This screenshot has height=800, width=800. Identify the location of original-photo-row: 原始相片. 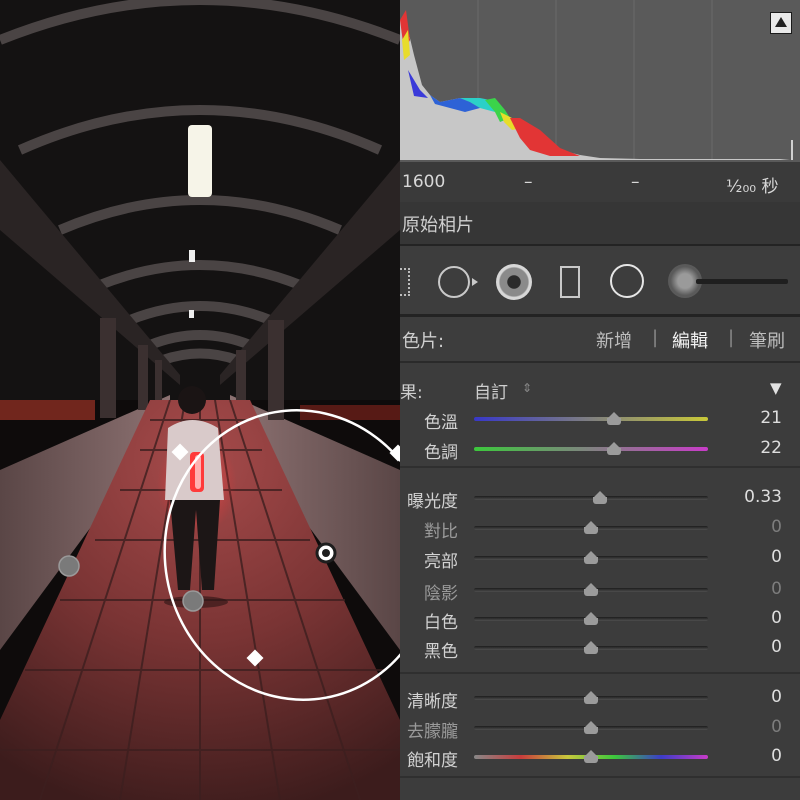
(600, 224).